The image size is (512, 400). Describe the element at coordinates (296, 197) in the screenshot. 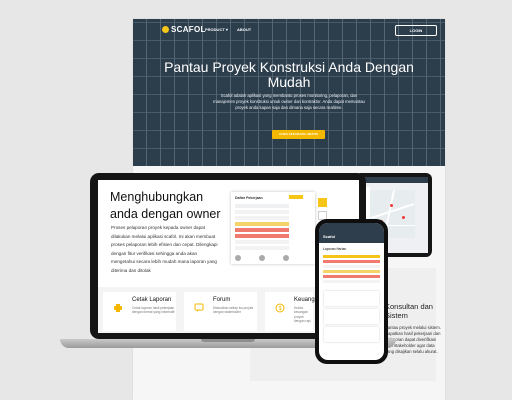

I see `task-list-button` at that location.